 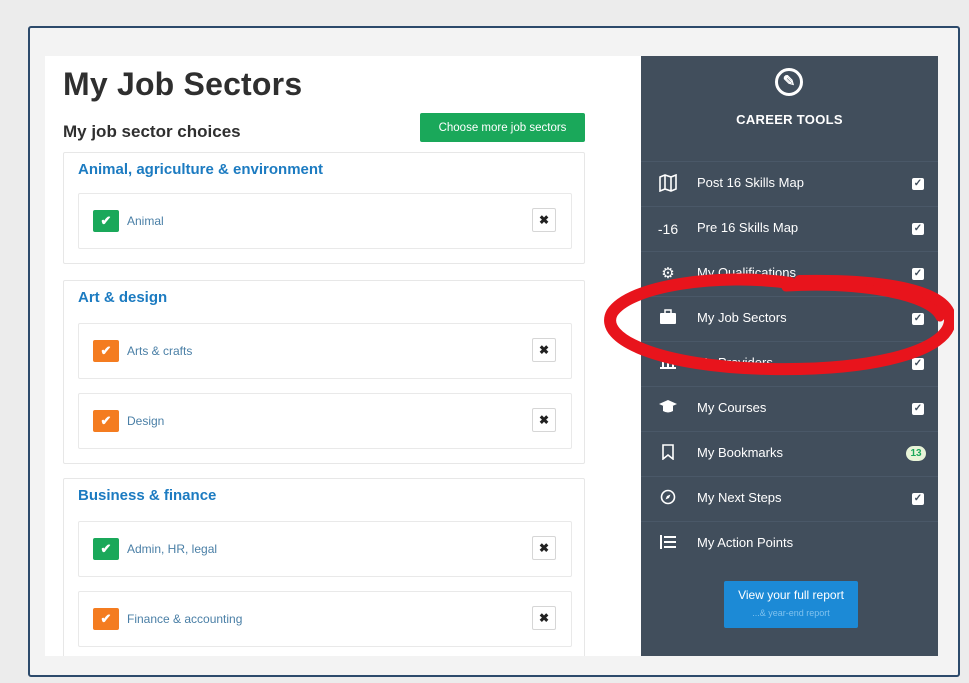 I want to click on sidebar-item-my-action-points: My Action Points, so click(x=789, y=543).